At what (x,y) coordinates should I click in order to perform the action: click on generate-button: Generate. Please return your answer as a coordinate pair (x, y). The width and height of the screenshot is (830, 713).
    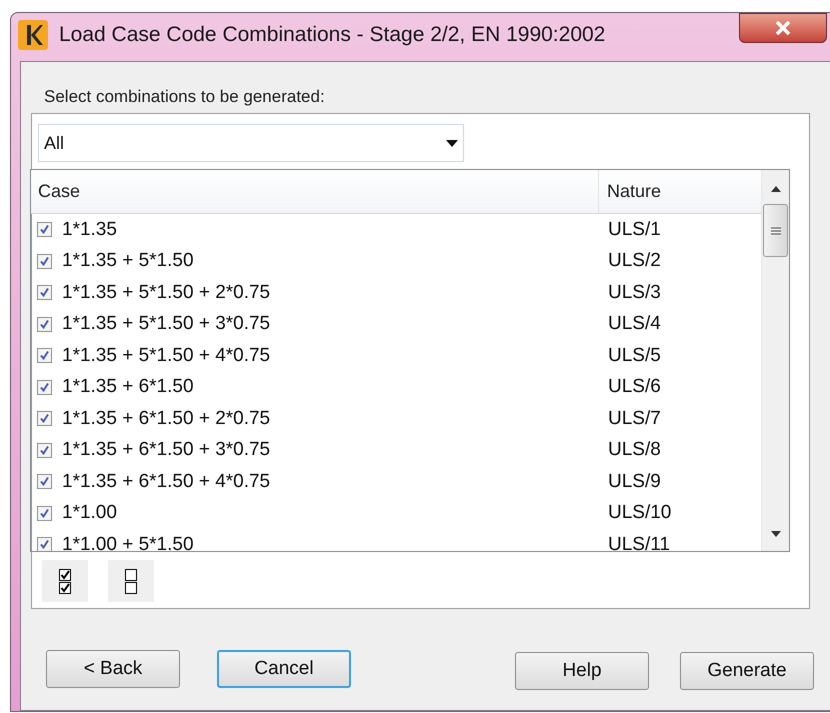
    Looking at the image, I should click on (747, 671).